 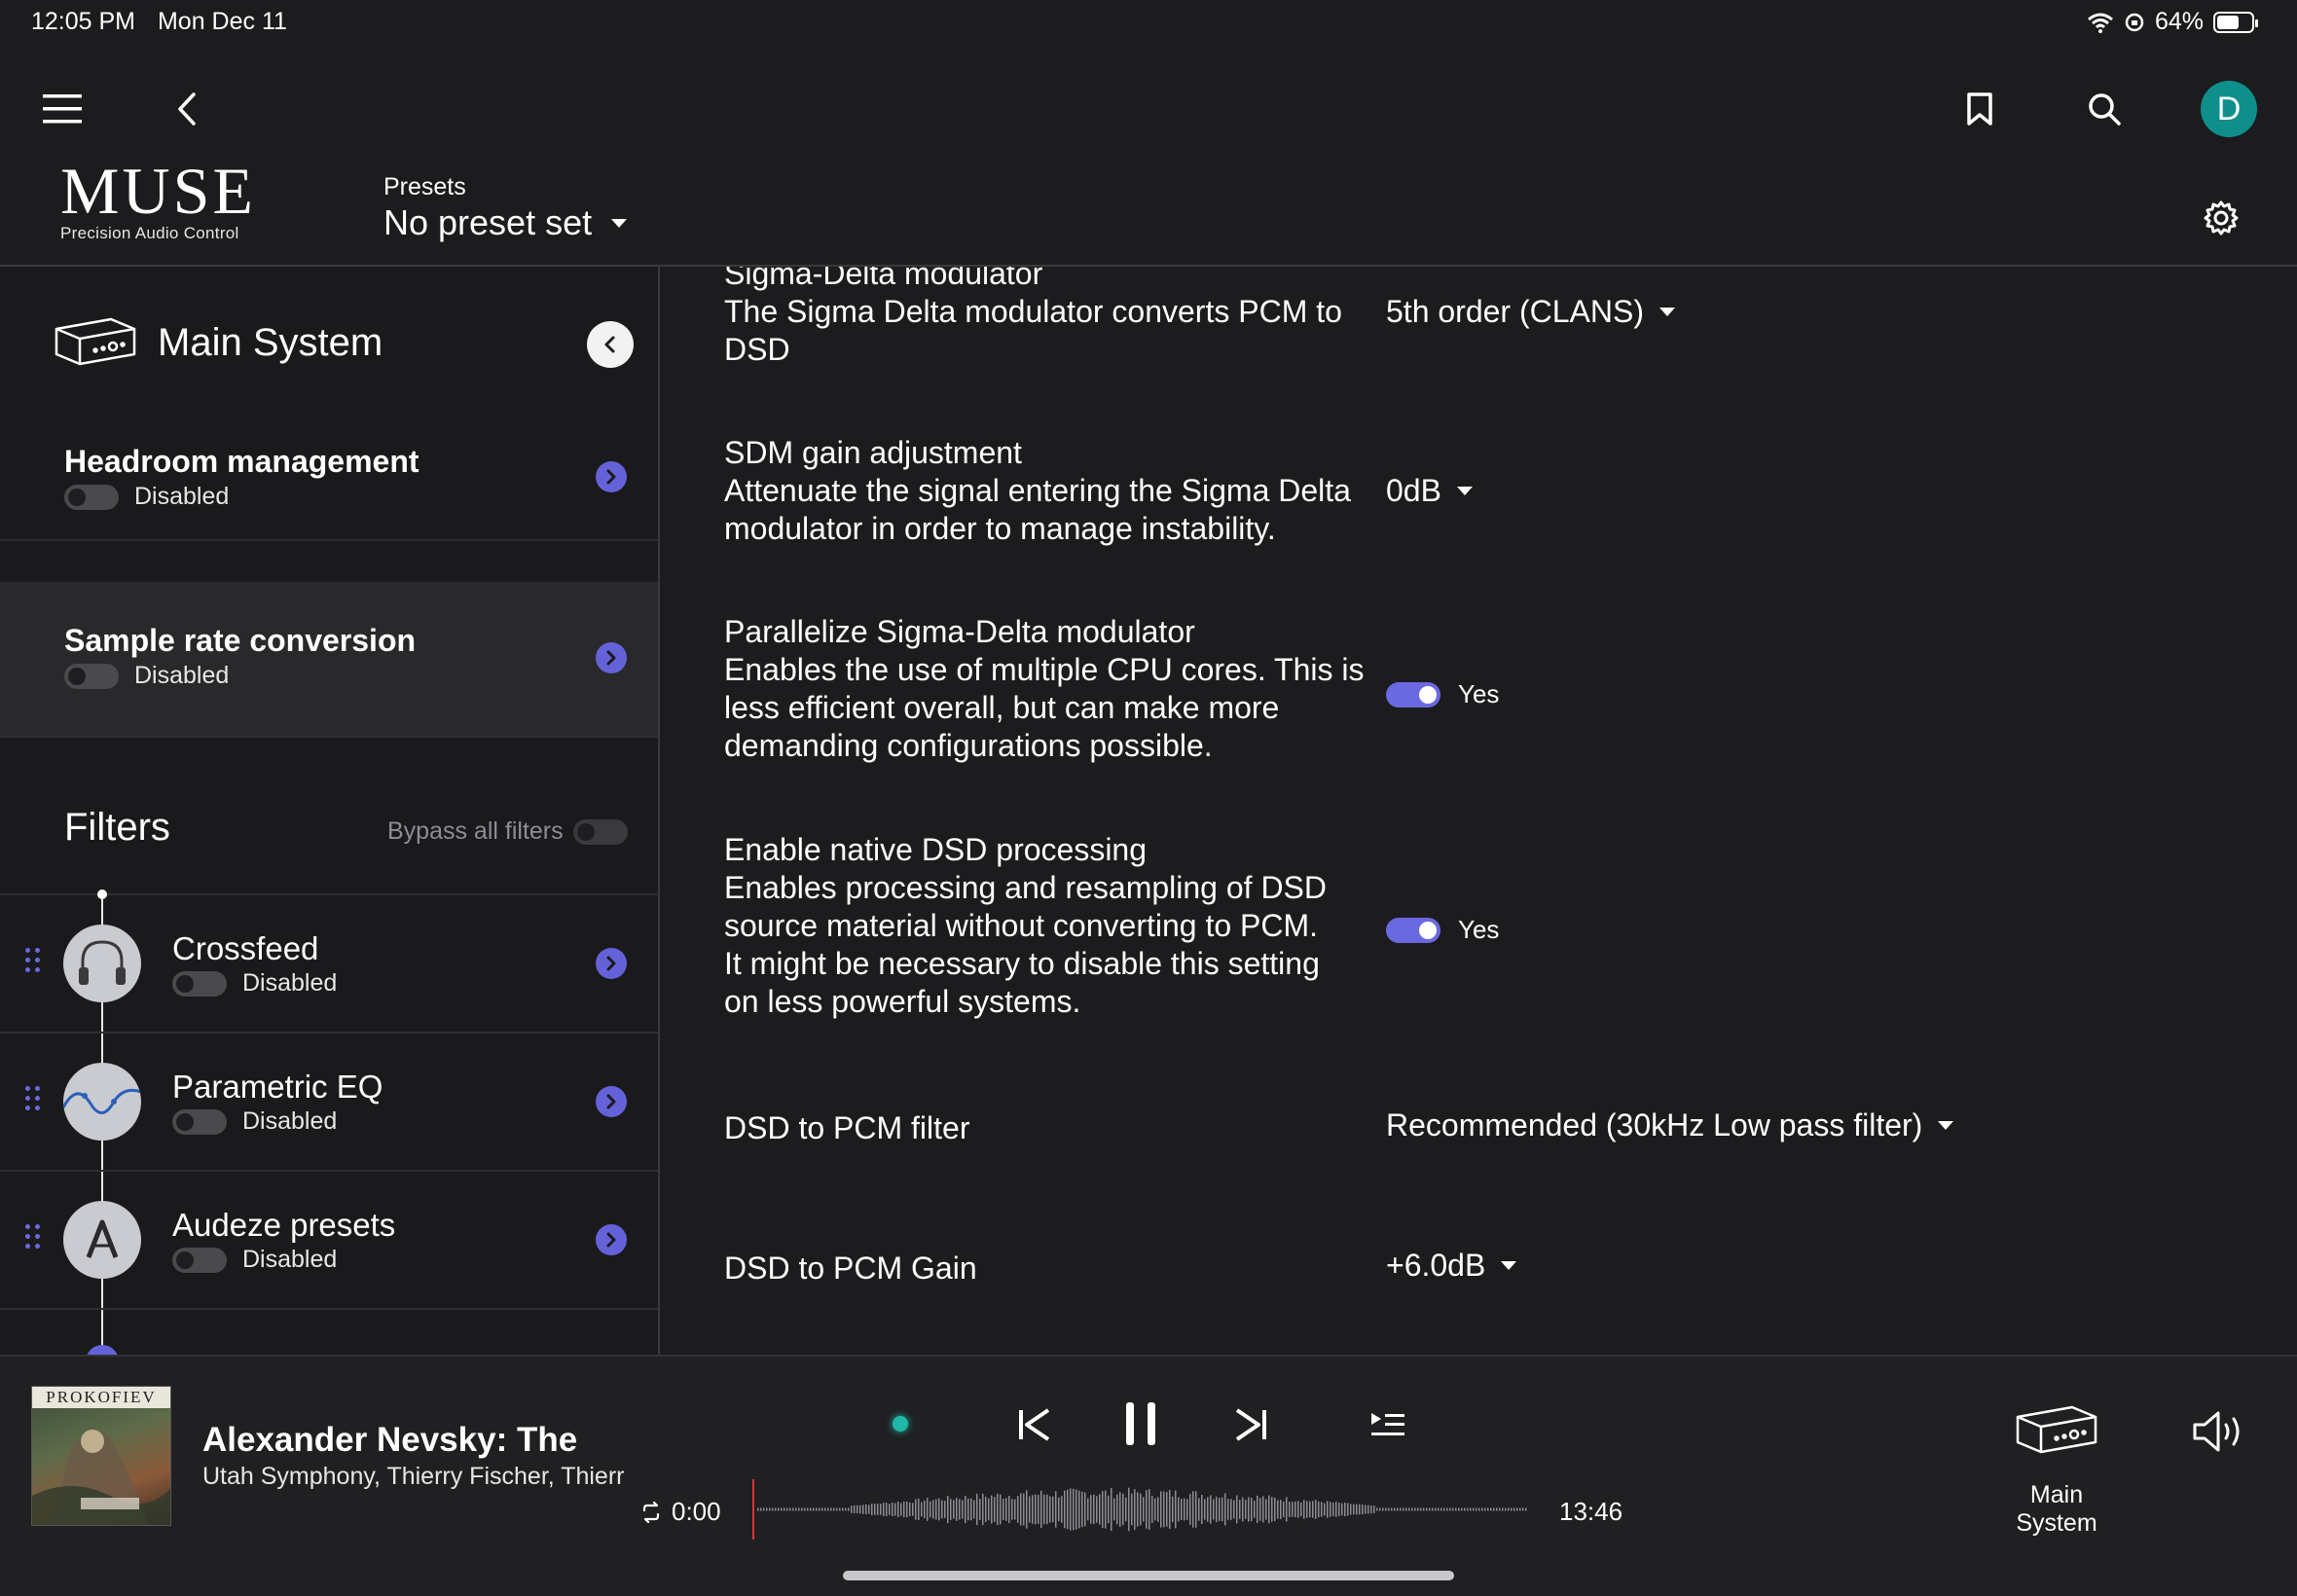 What do you see at coordinates (1140, 1423) in the screenshot?
I see `pause-button` at bounding box center [1140, 1423].